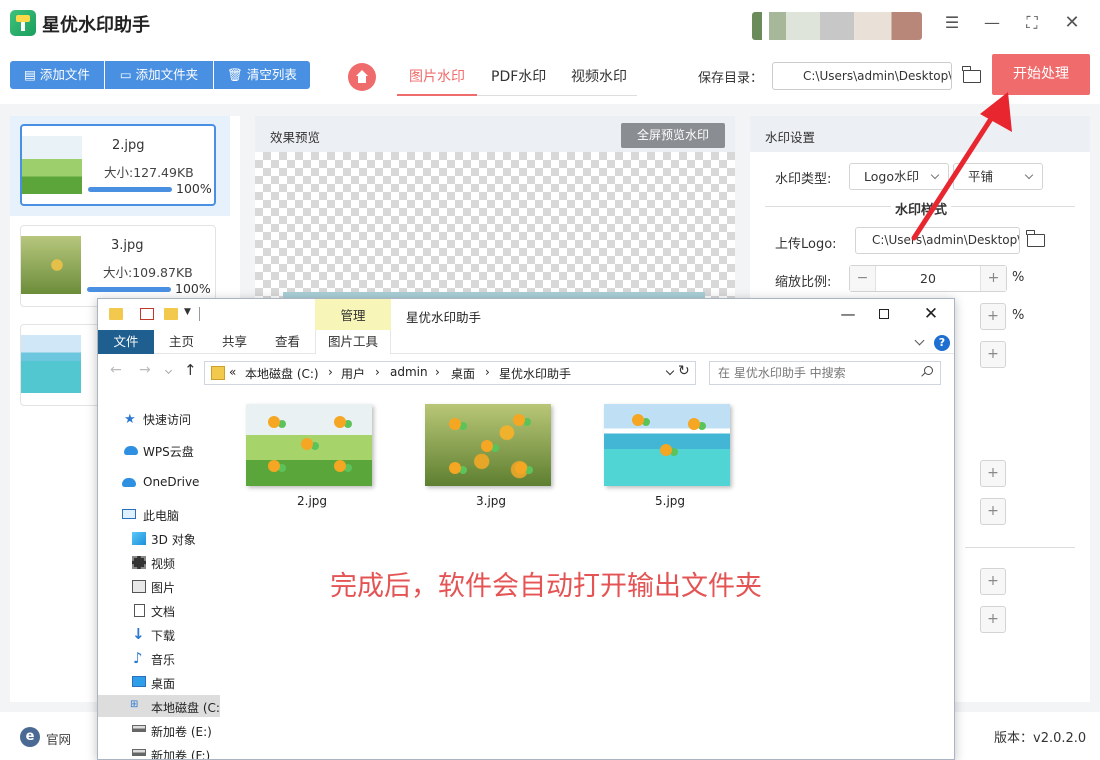  What do you see at coordinates (161, 515) in the screenshot?
I see `nav-this-pc: 此电脑` at bounding box center [161, 515].